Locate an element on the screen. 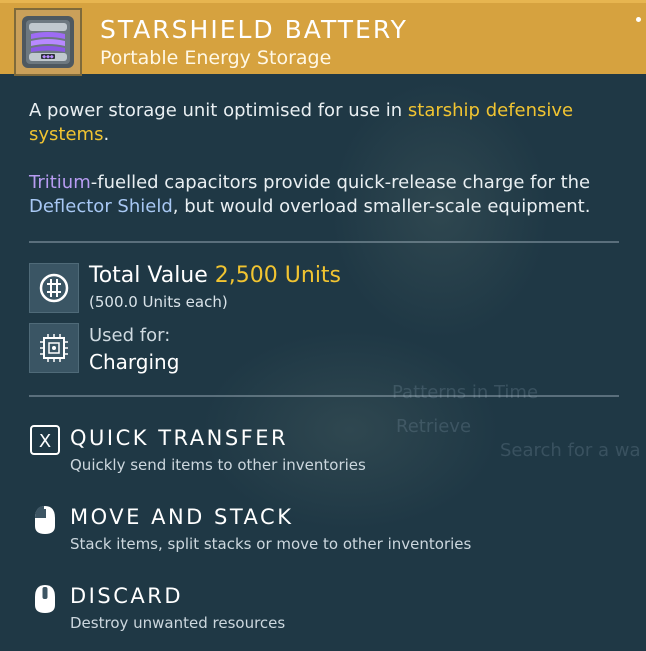 The height and width of the screenshot is (651, 646). highlight-tritium: Tritium is located at coordinates (60, 182).